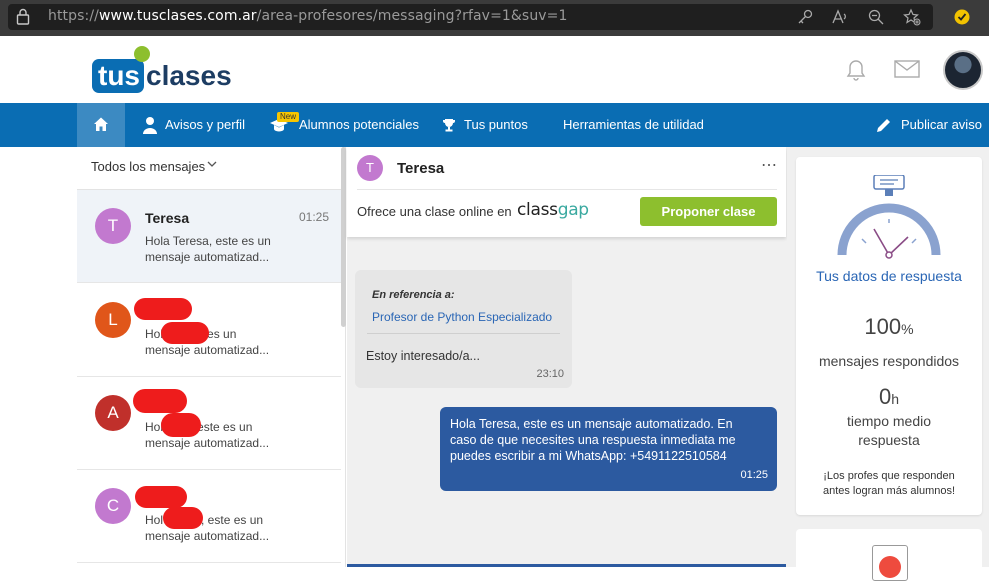  Describe the element at coordinates (889, 217) in the screenshot. I see `stopwatch-gauge-icon` at that location.